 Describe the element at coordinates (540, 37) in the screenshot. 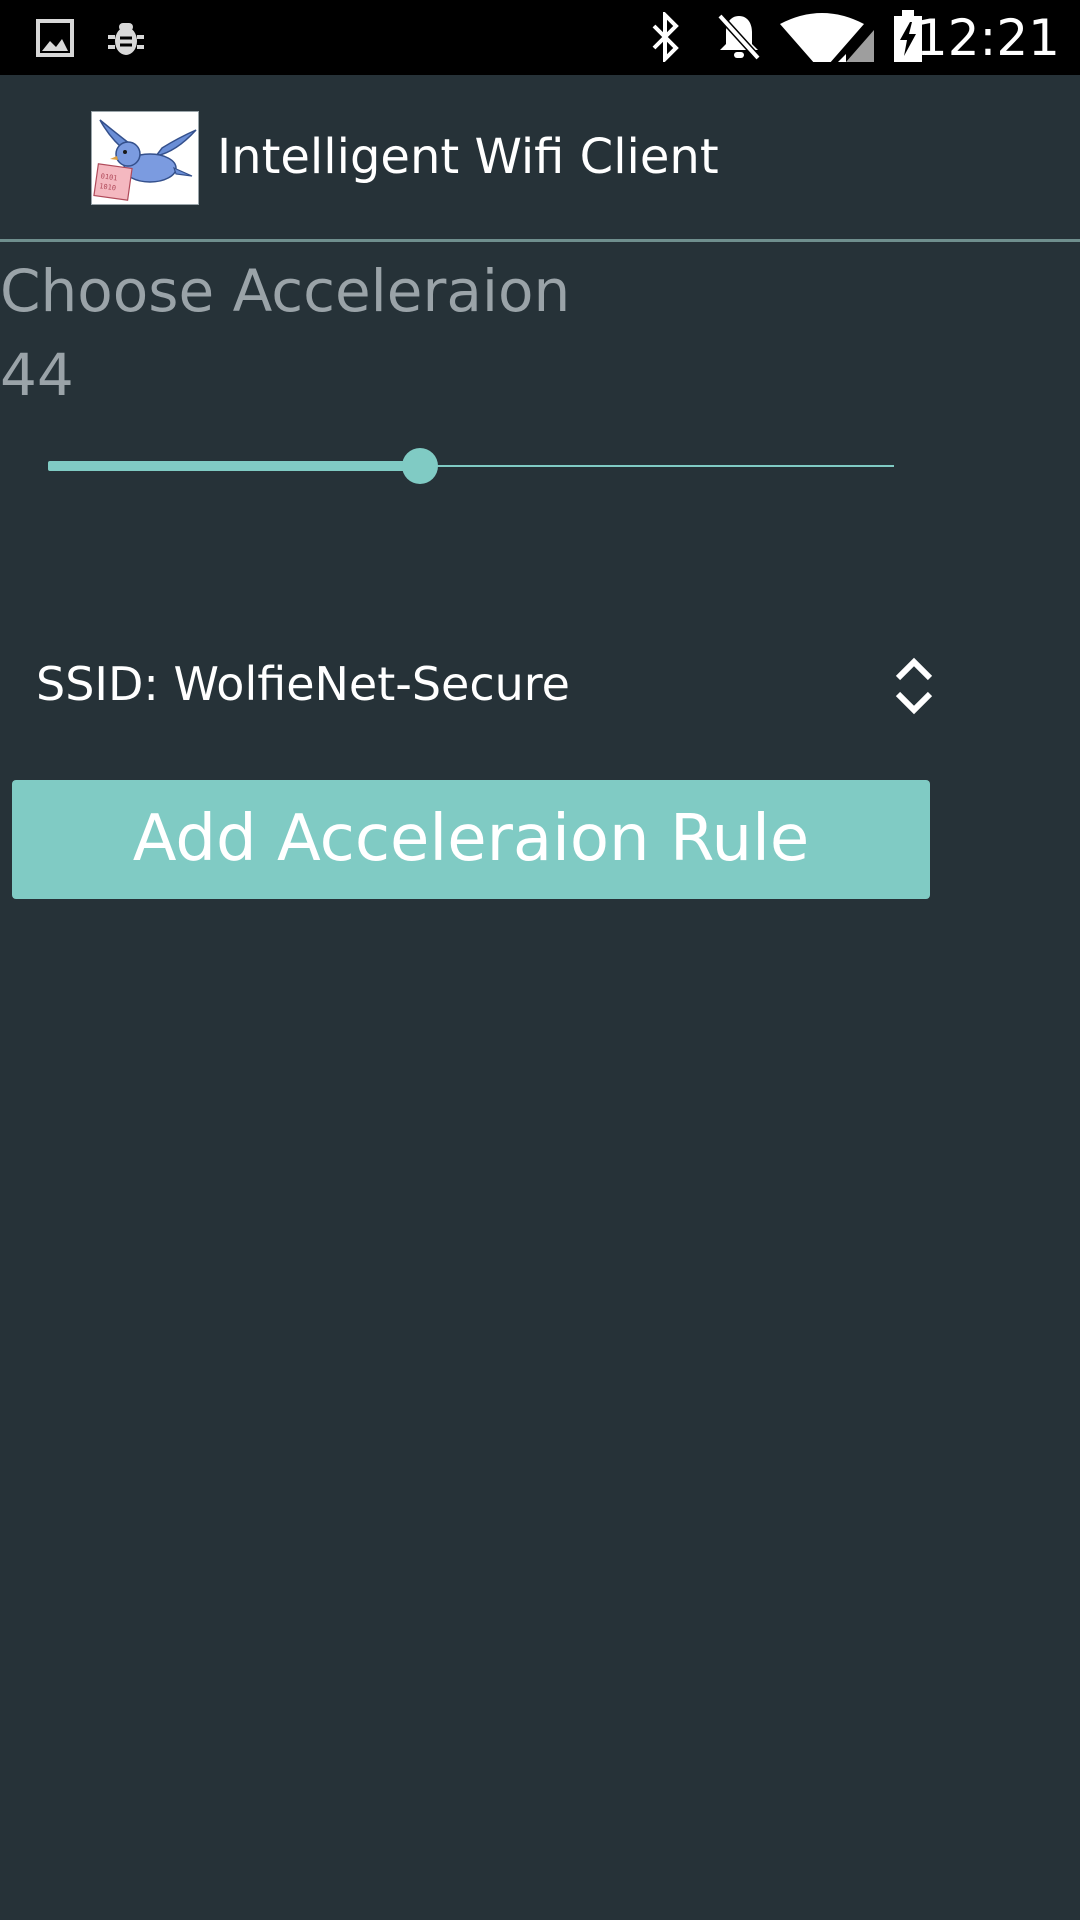

I see `status-bar: 12:21` at that location.